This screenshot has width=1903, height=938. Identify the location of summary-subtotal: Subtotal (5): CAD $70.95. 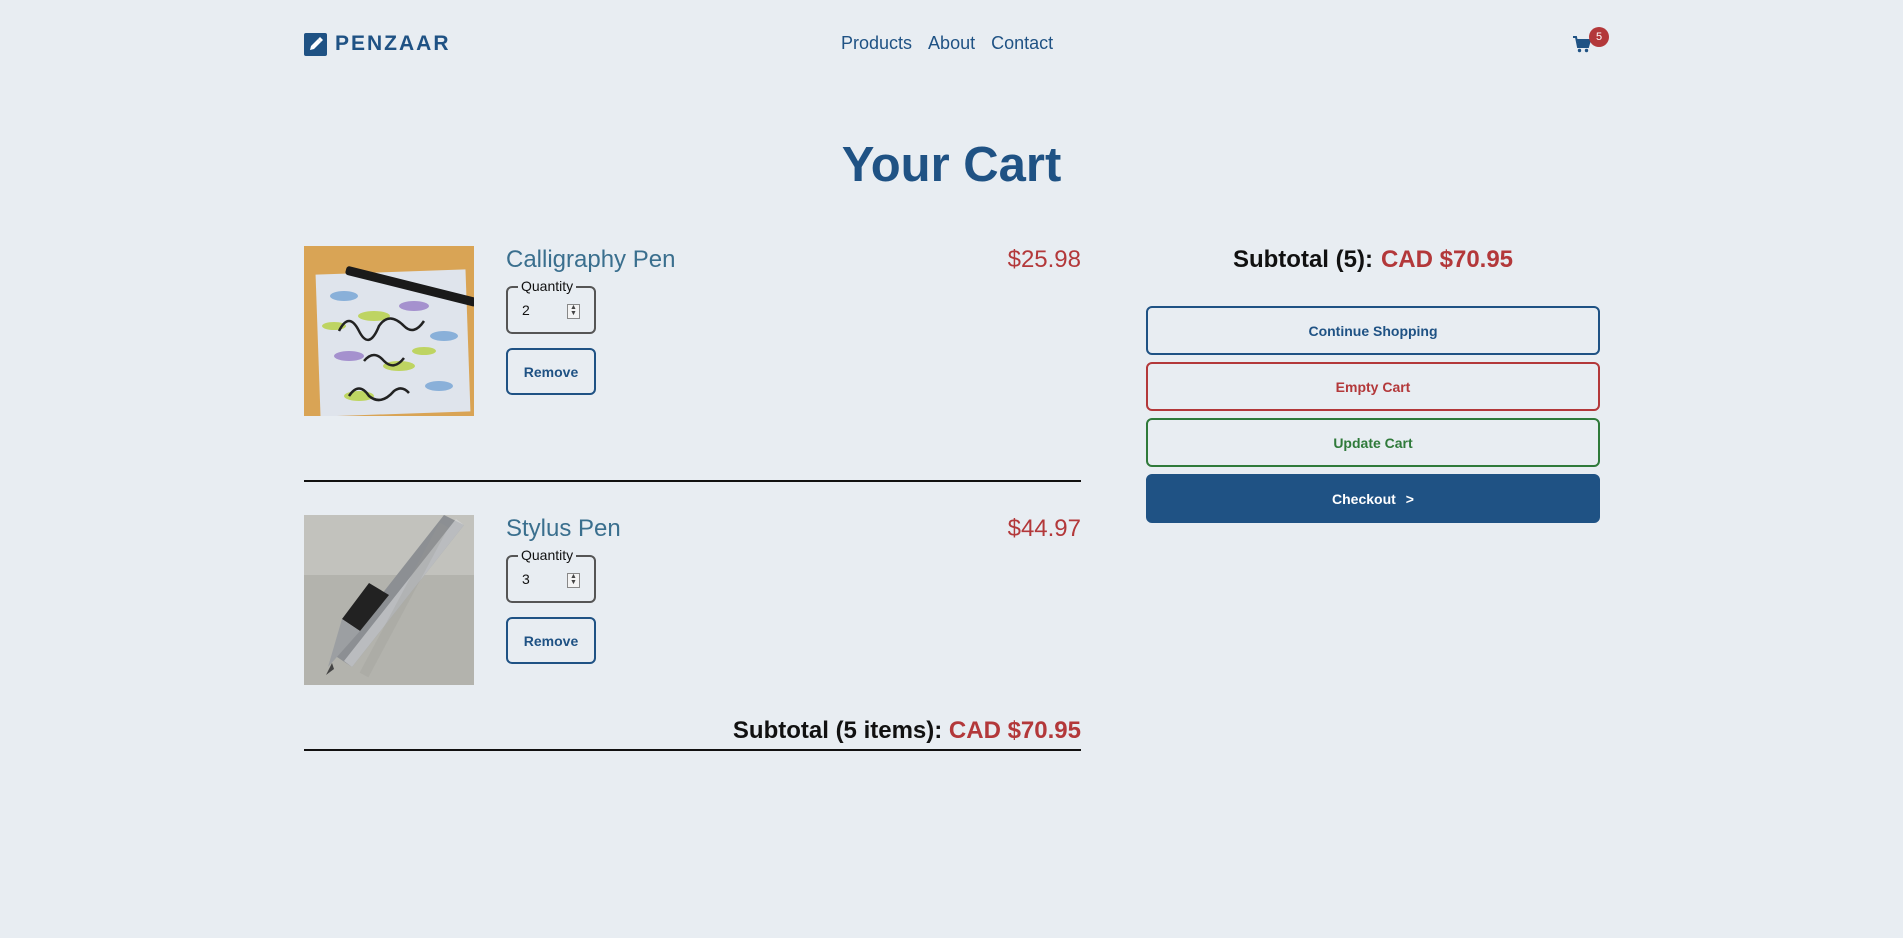
(1373, 260).